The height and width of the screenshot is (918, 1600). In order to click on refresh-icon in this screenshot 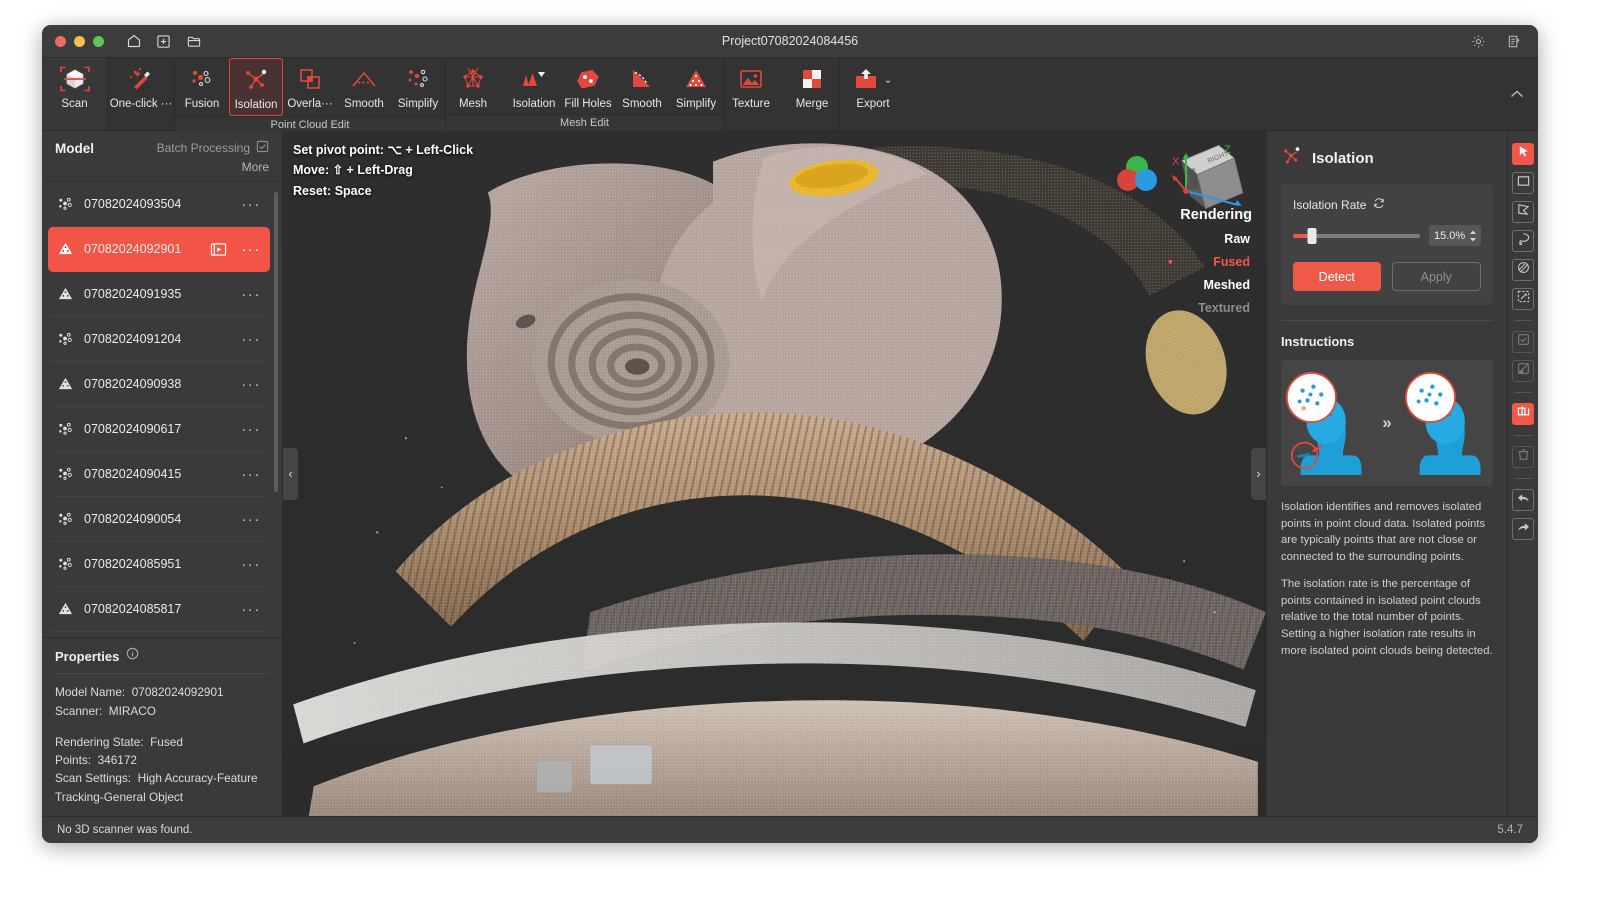, I will do `click(1379, 204)`.